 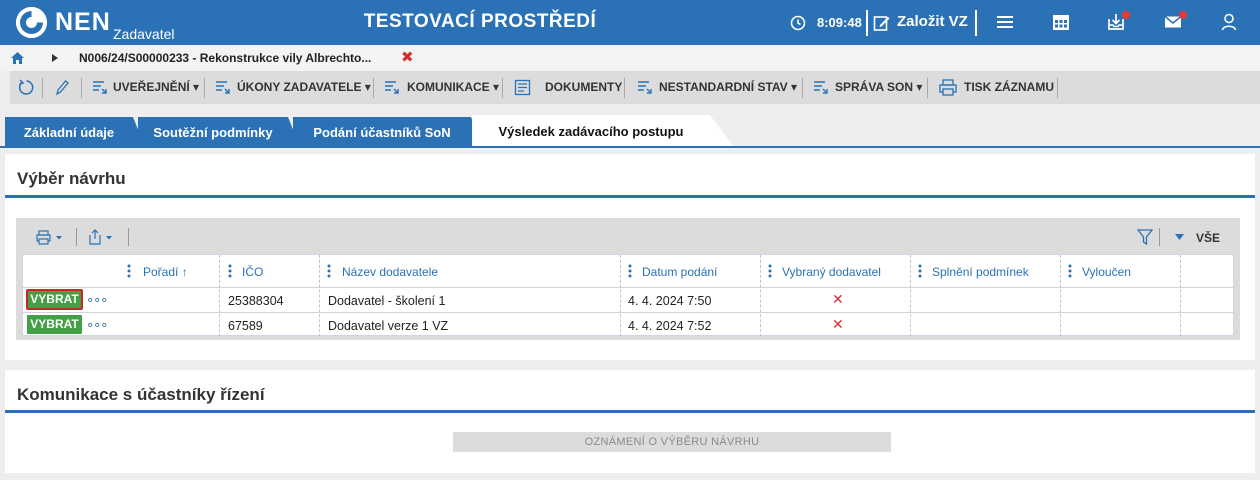 What do you see at coordinates (69, 132) in the screenshot?
I see `tab-basic-info: Základní údaje` at bounding box center [69, 132].